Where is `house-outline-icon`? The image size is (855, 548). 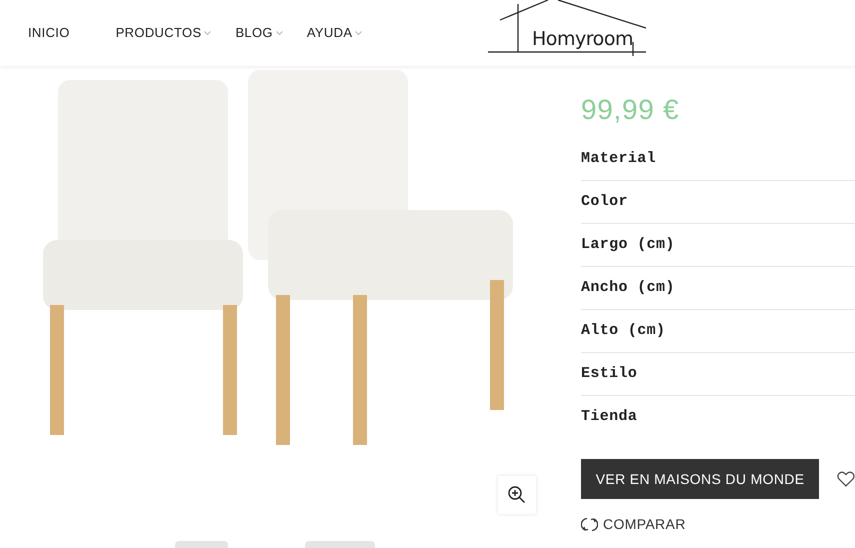 house-outline-icon is located at coordinates (567, 28).